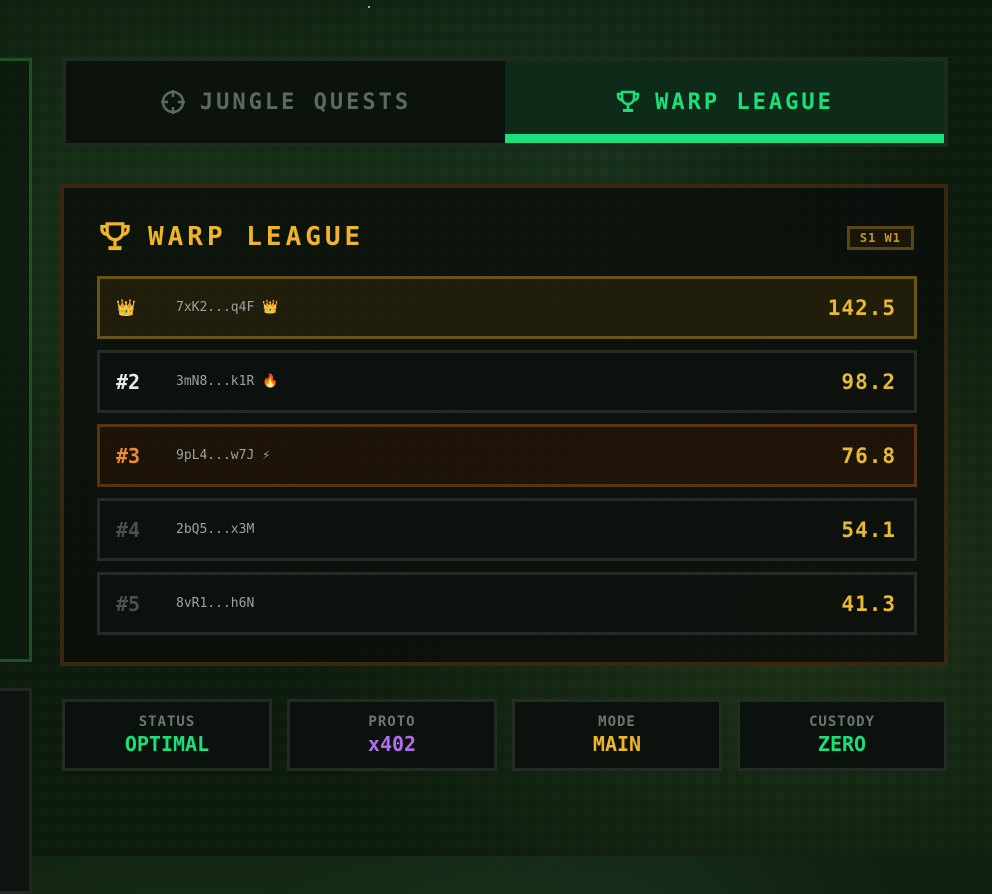 This screenshot has width=992, height=894. I want to click on score: 142.5, so click(861, 307).